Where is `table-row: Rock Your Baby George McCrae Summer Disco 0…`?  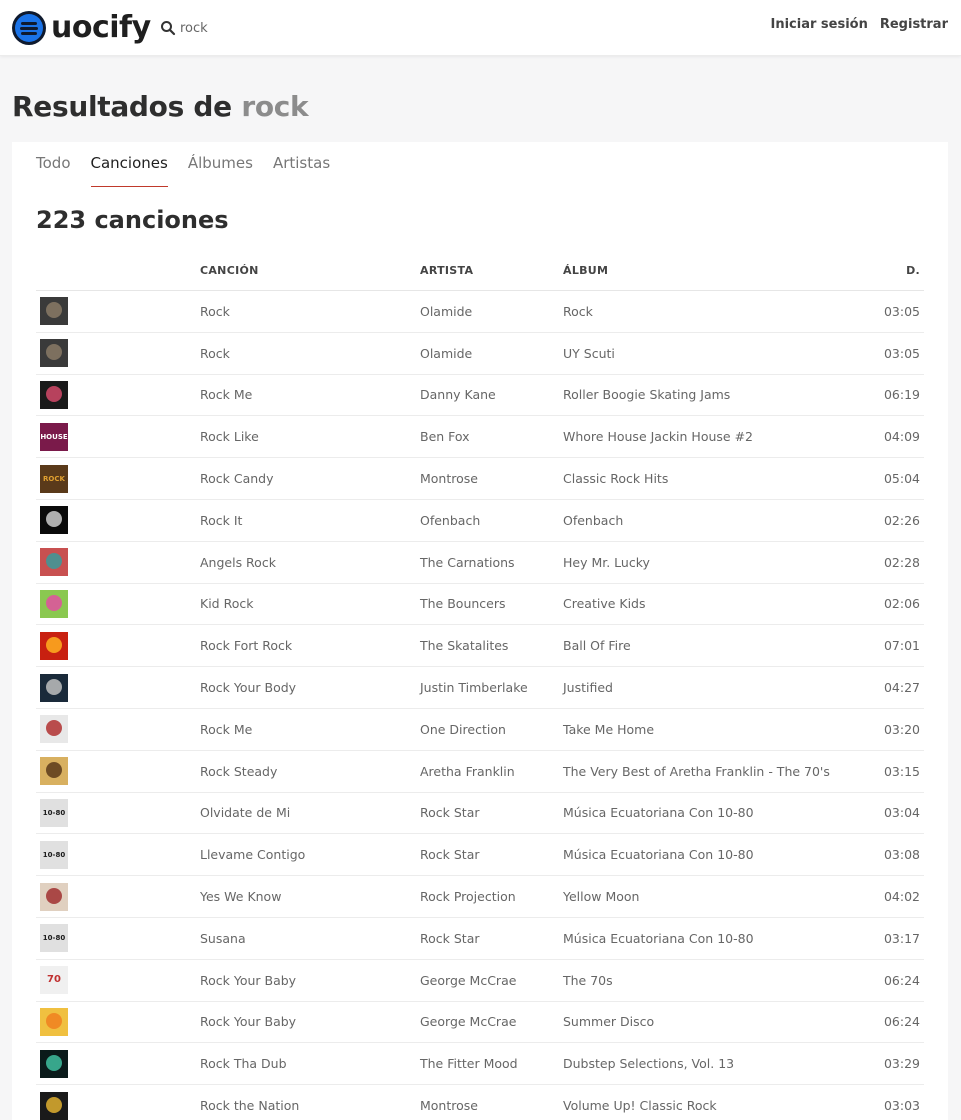 table-row: Rock Your Baby George McCrae Summer Disco 0… is located at coordinates (480, 1023).